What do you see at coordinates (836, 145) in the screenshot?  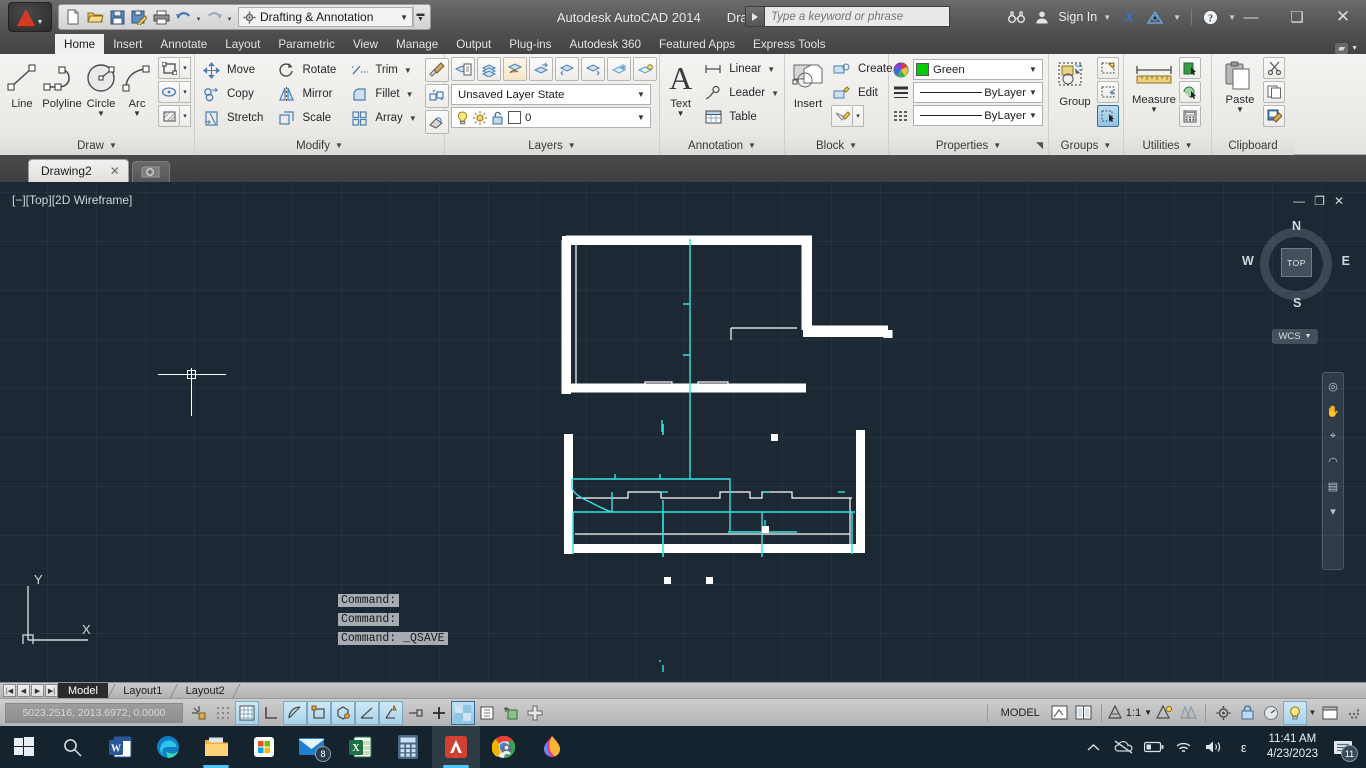 I see `panel-caption-block: Block ▼` at bounding box center [836, 145].